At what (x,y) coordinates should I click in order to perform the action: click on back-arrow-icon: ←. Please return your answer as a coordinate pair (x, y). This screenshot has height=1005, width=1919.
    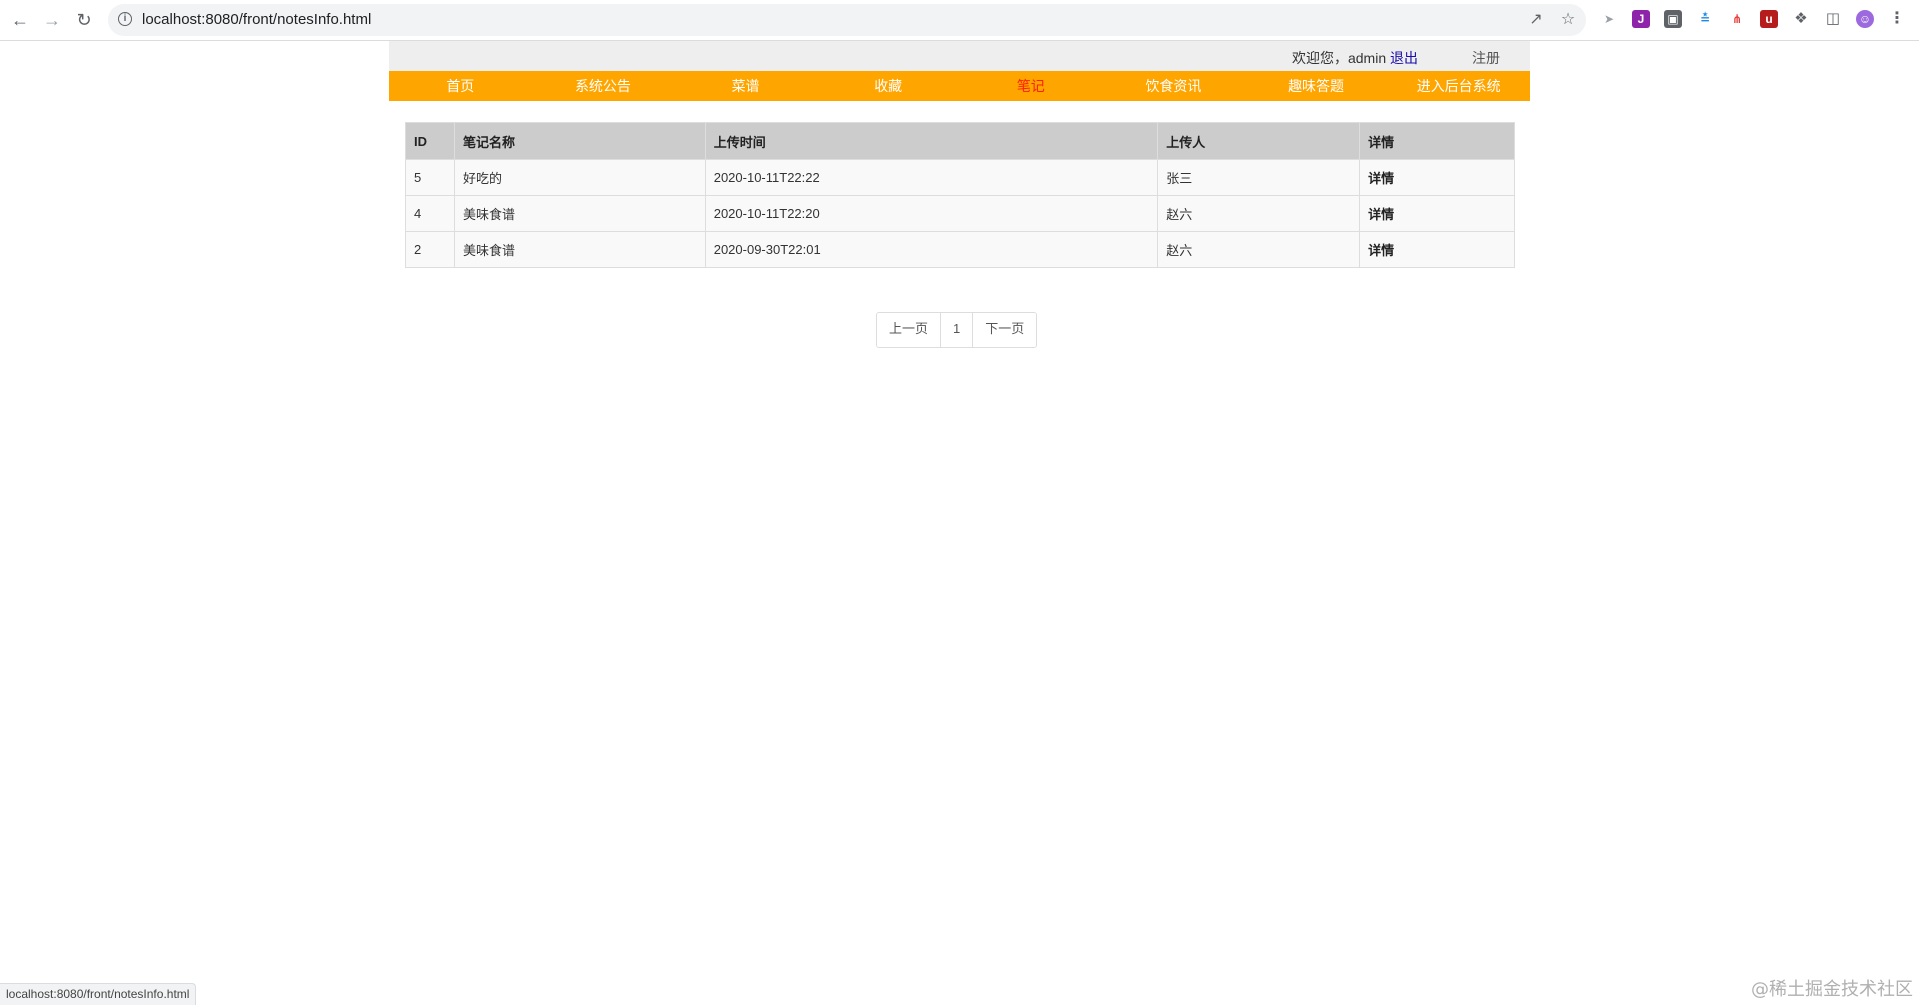
    Looking at the image, I should click on (20, 20).